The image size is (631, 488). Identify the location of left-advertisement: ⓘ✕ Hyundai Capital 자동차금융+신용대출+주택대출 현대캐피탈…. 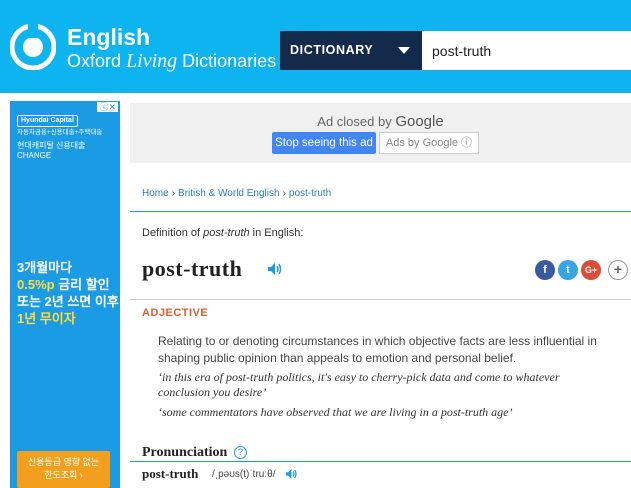
(65, 294).